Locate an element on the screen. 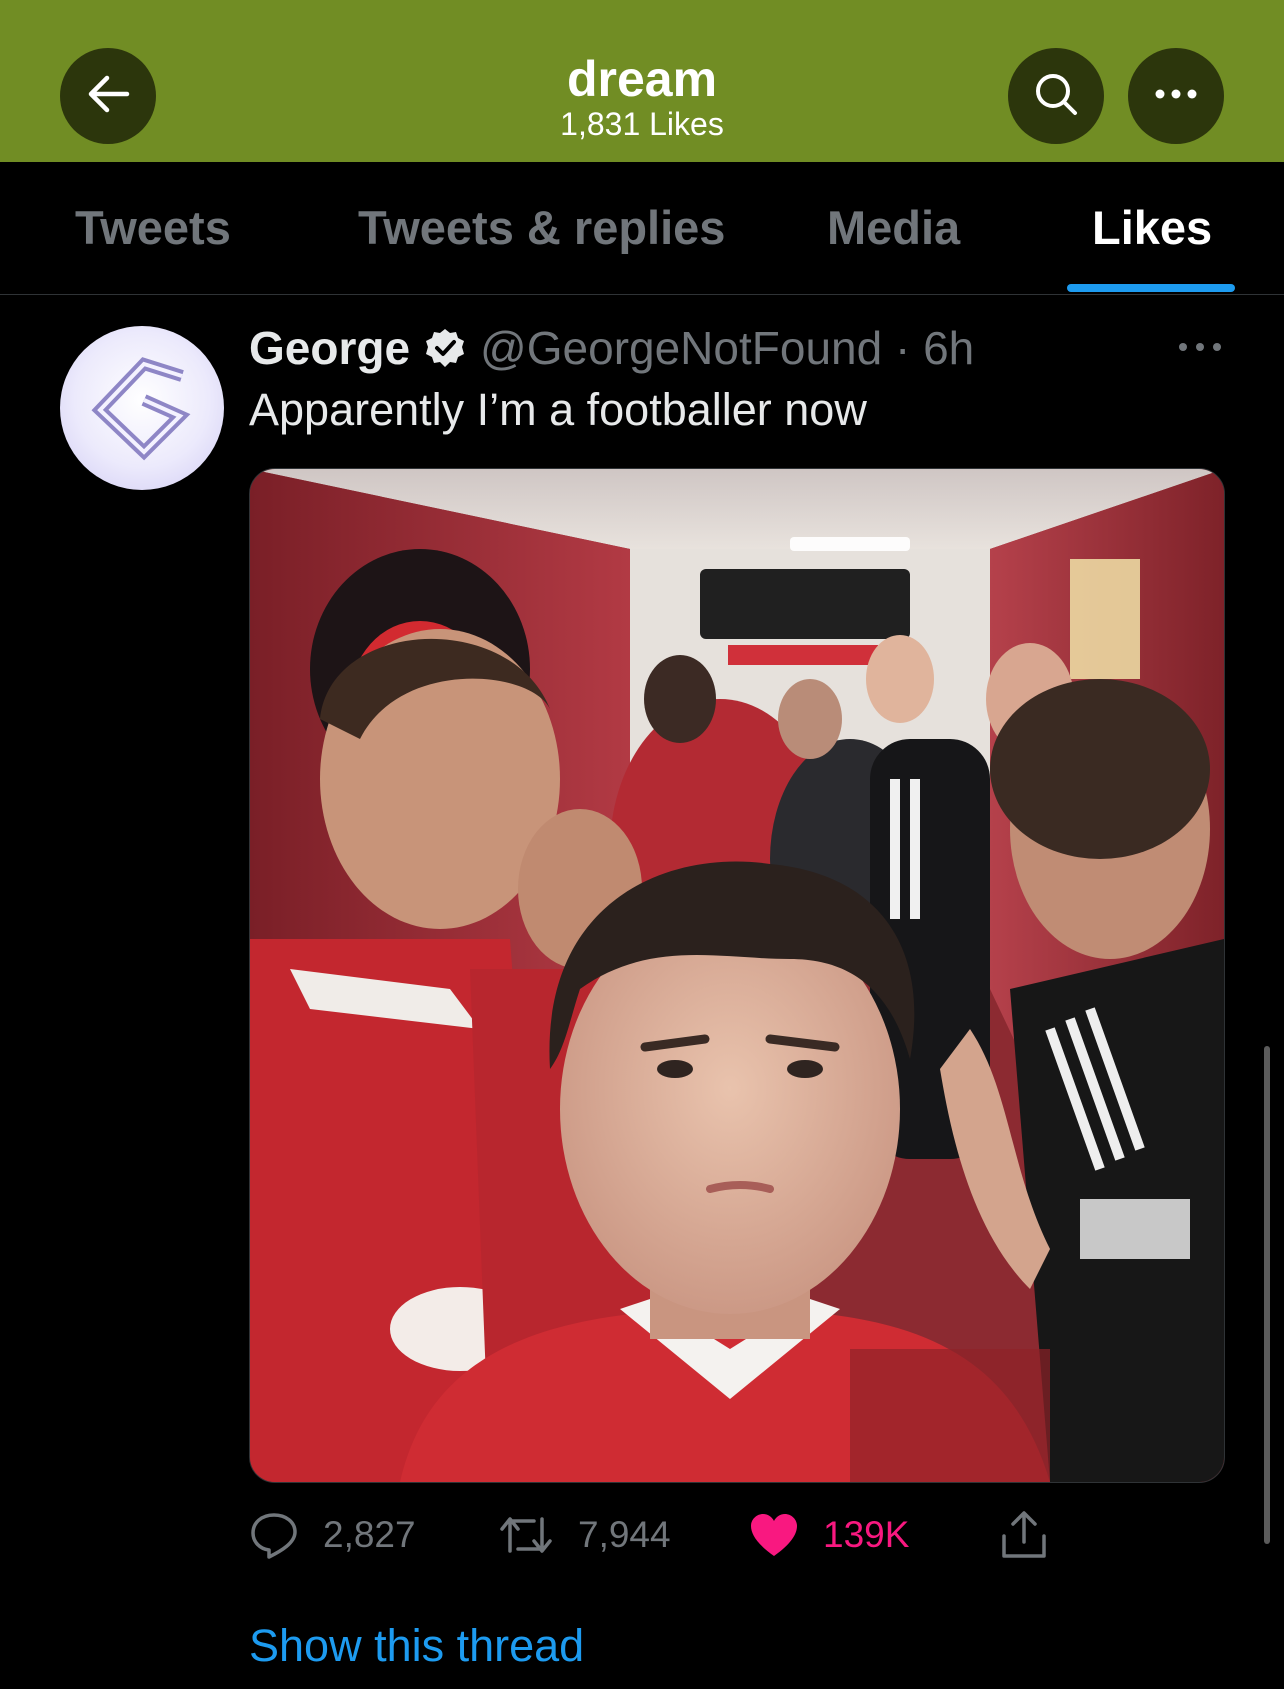 The width and height of the screenshot is (1284, 1689). tweet-header: George @GeorgeNotFound · 6h is located at coordinates (611, 348).